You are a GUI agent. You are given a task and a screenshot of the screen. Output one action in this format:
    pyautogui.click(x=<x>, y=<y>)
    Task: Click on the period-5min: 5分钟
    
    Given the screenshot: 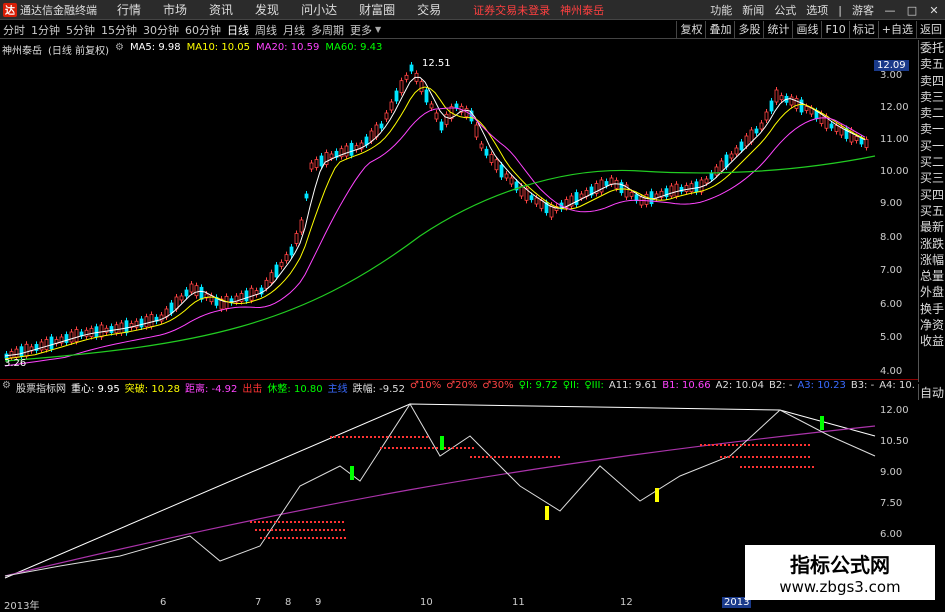 What is the action you would take?
    pyautogui.click(x=80, y=30)
    